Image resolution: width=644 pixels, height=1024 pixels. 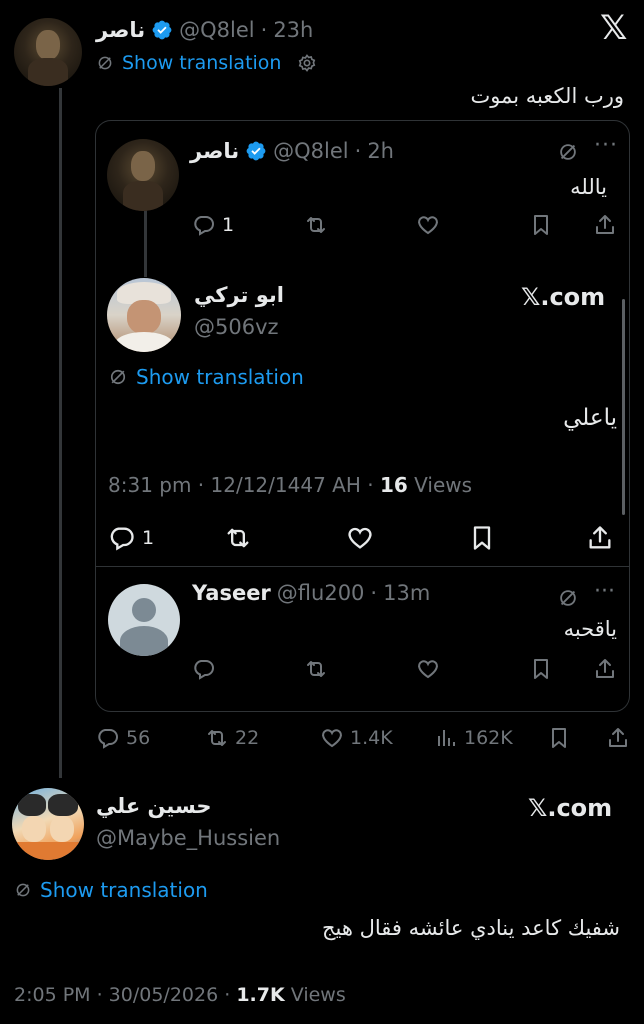 I want to click on gear-icon, so click(x=307, y=63).